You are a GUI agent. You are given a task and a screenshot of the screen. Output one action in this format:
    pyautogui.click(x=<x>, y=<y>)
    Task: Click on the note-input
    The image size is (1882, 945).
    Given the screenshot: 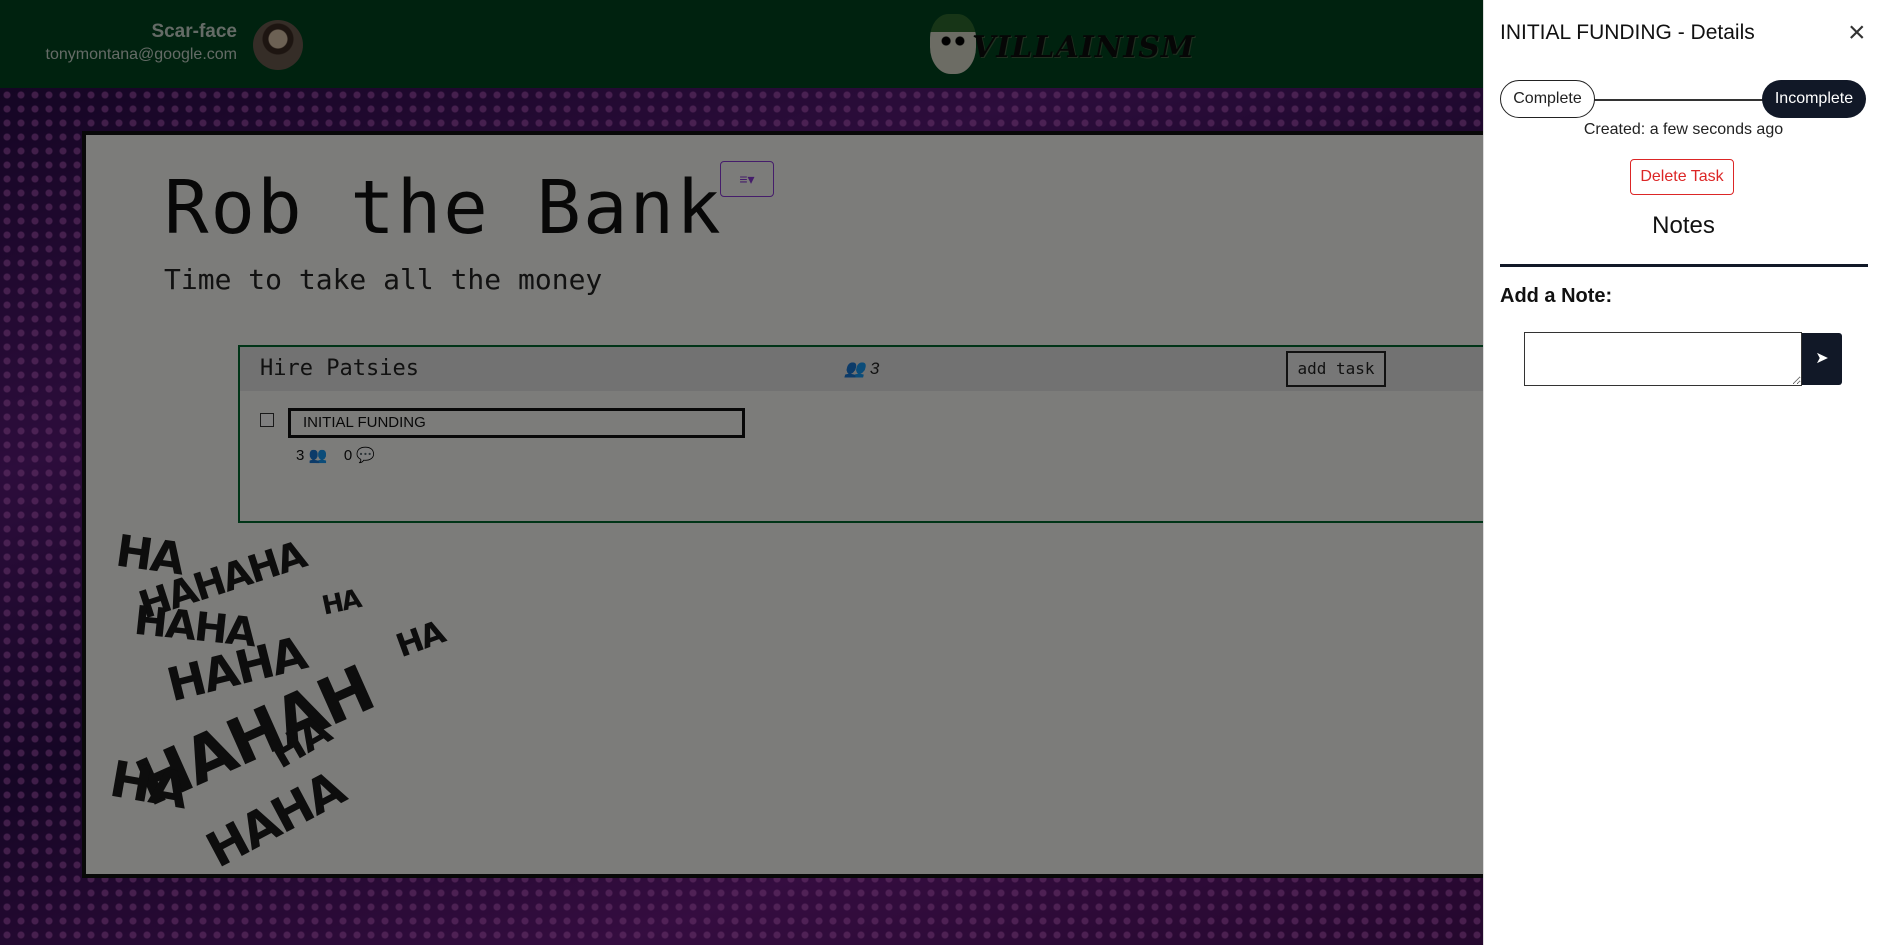 What is the action you would take?
    pyautogui.click(x=1663, y=359)
    